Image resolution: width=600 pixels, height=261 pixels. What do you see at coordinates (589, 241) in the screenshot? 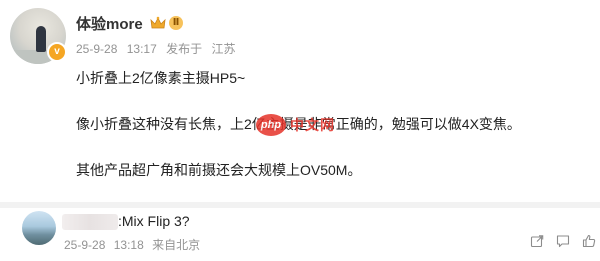
I see `like-icon` at bounding box center [589, 241].